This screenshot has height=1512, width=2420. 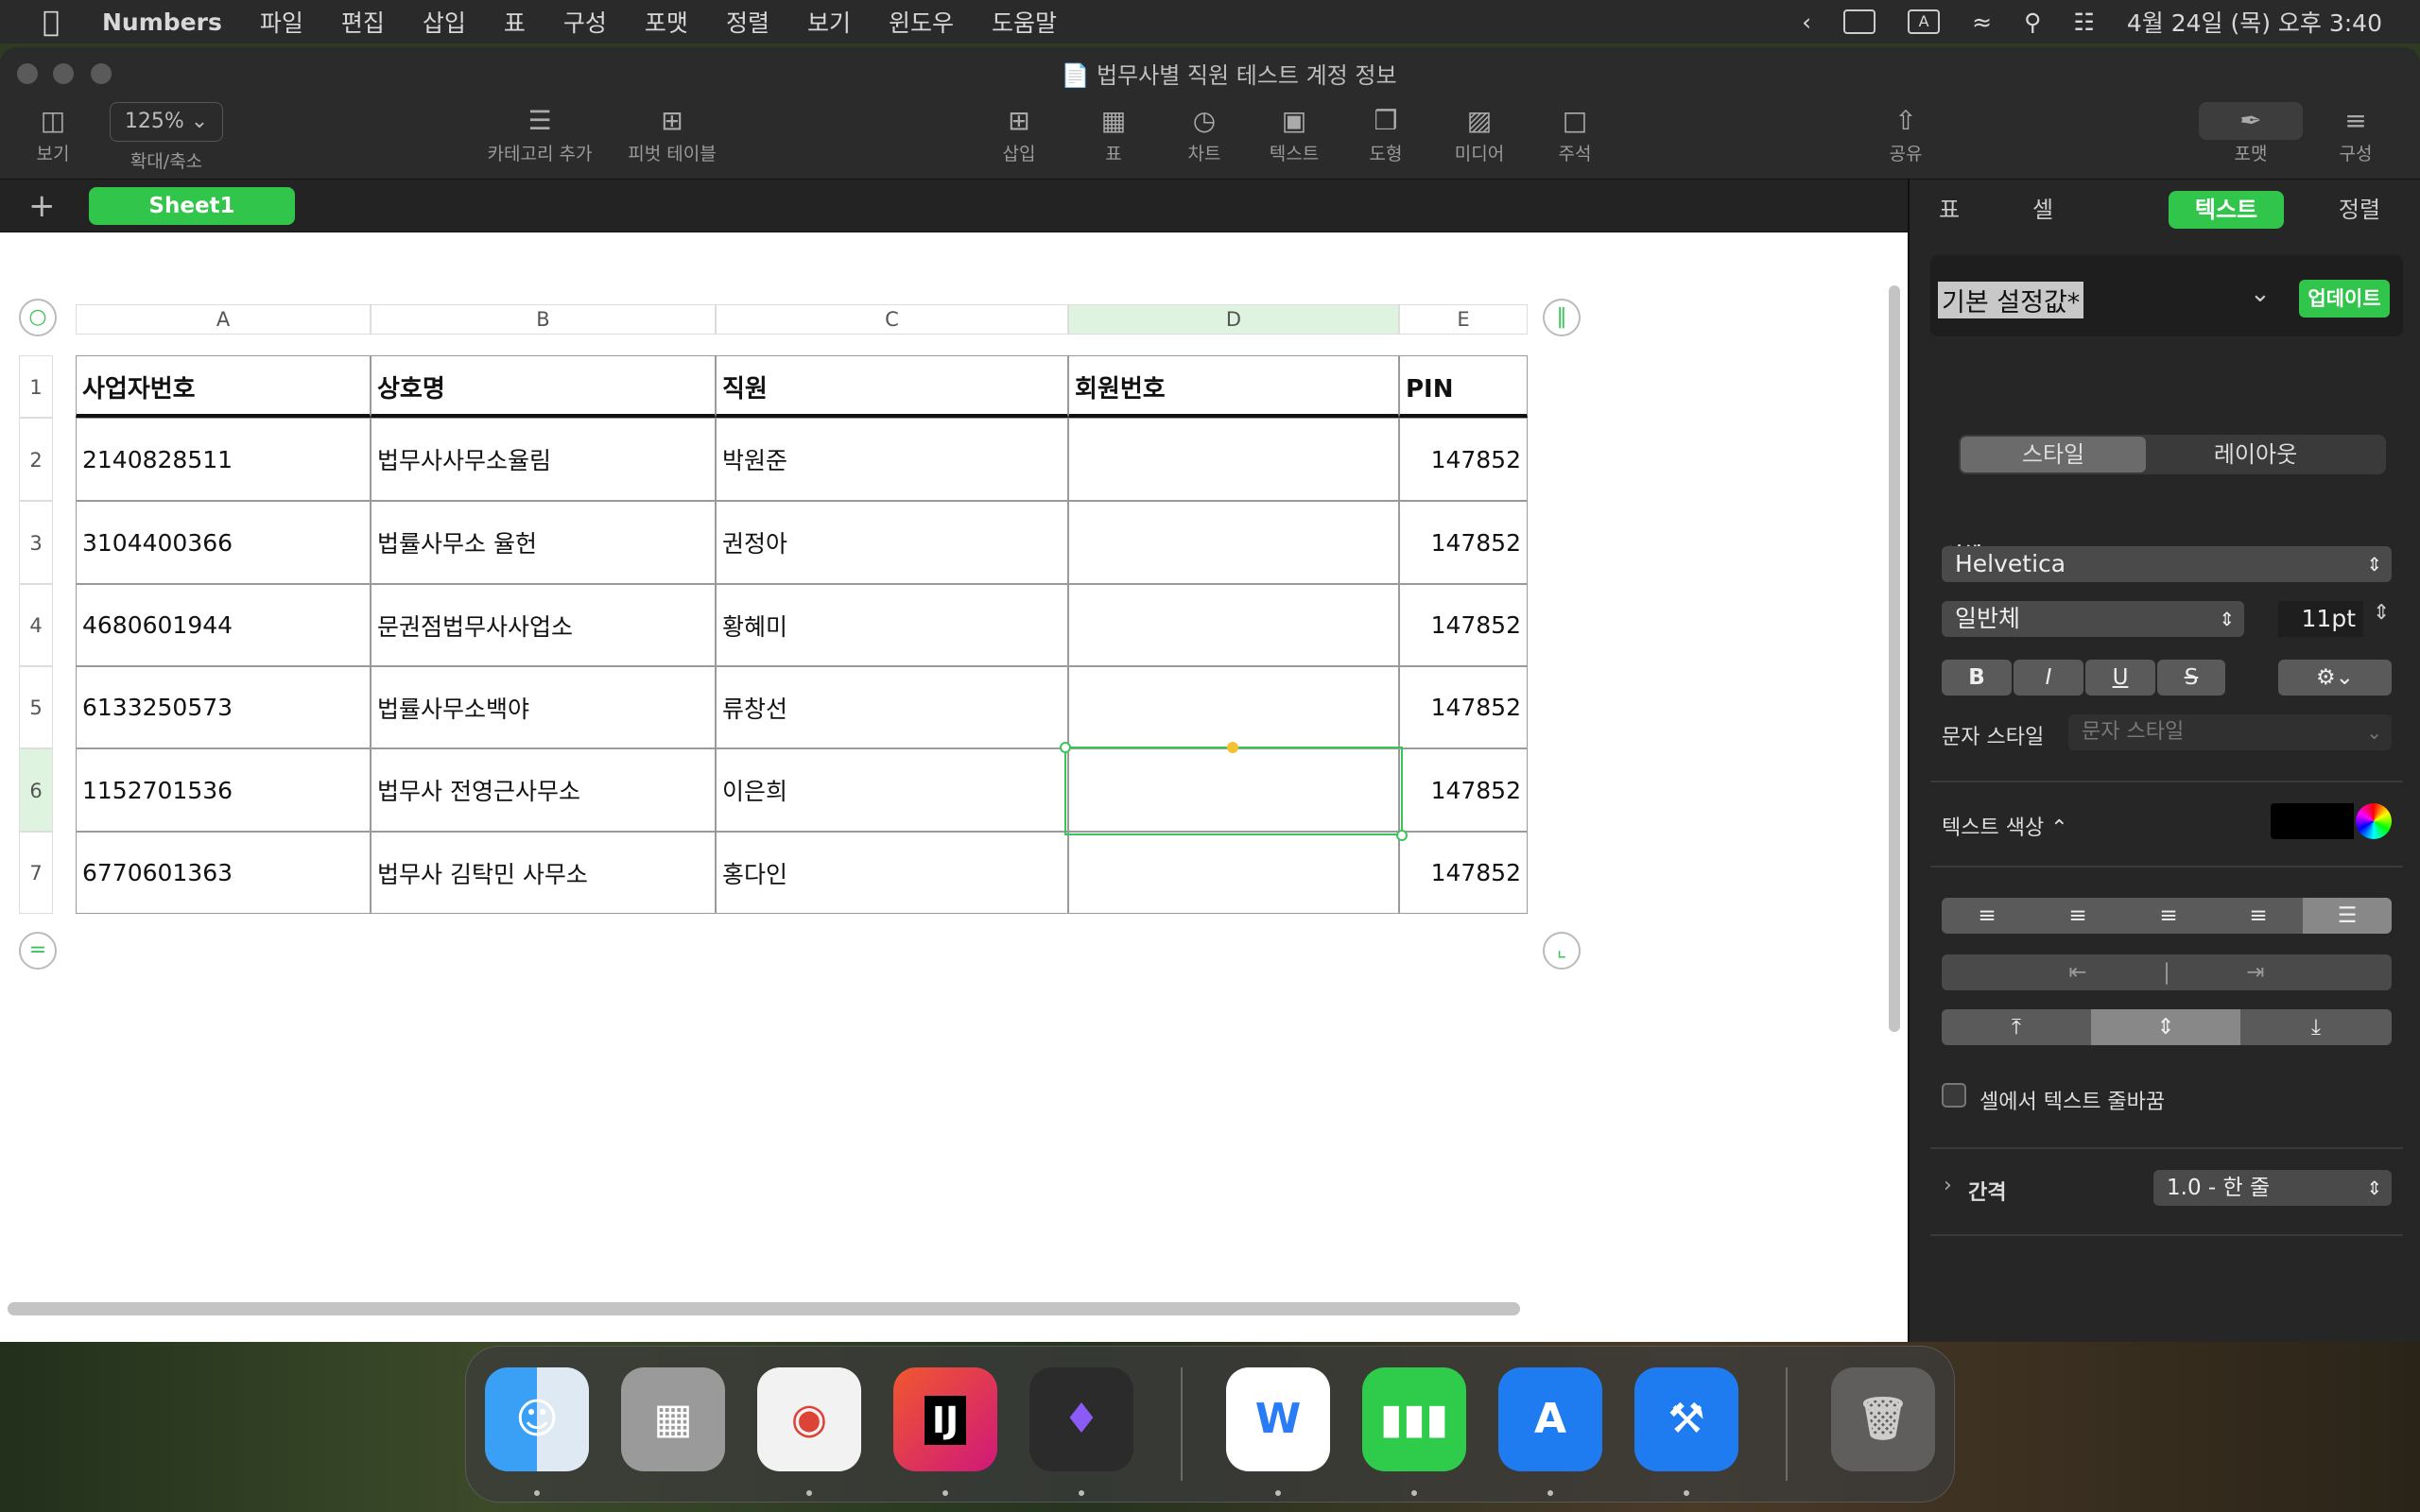 I want to click on row-header-4: 4, so click(x=36, y=625).